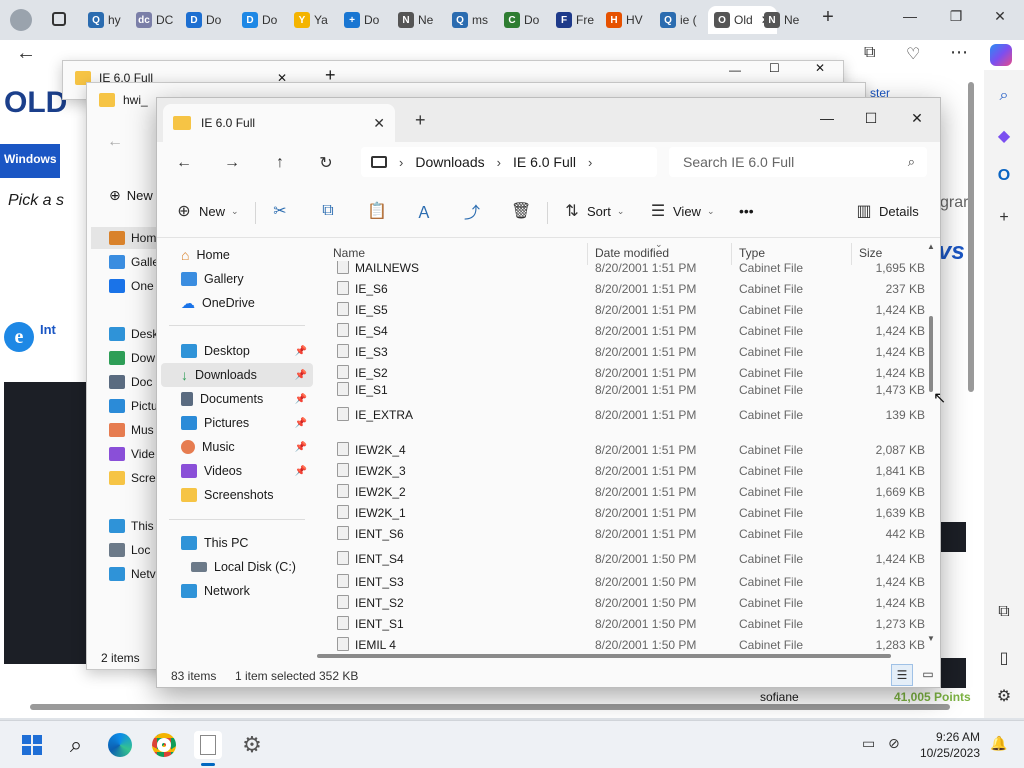 This screenshot has height=768, width=1024. Describe the element at coordinates (237, 375) in the screenshot. I see `nav-item-downloads: ↓ Downloads 📌` at that location.